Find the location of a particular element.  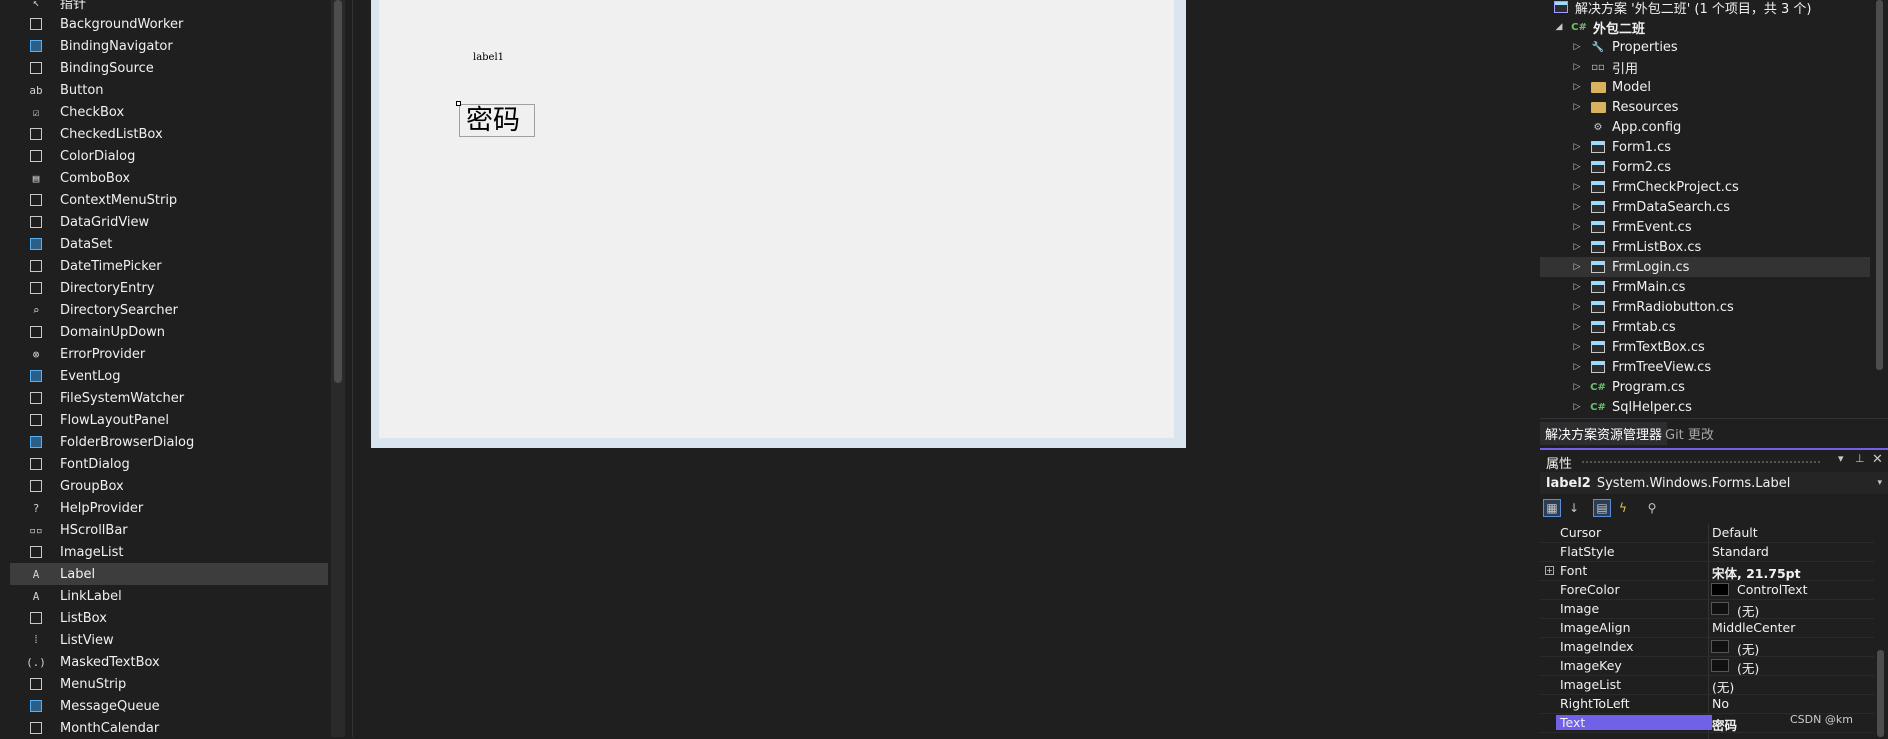

toolbox-item-flowlayoutpanel: FlowLayoutPanel is located at coordinates (169, 420).